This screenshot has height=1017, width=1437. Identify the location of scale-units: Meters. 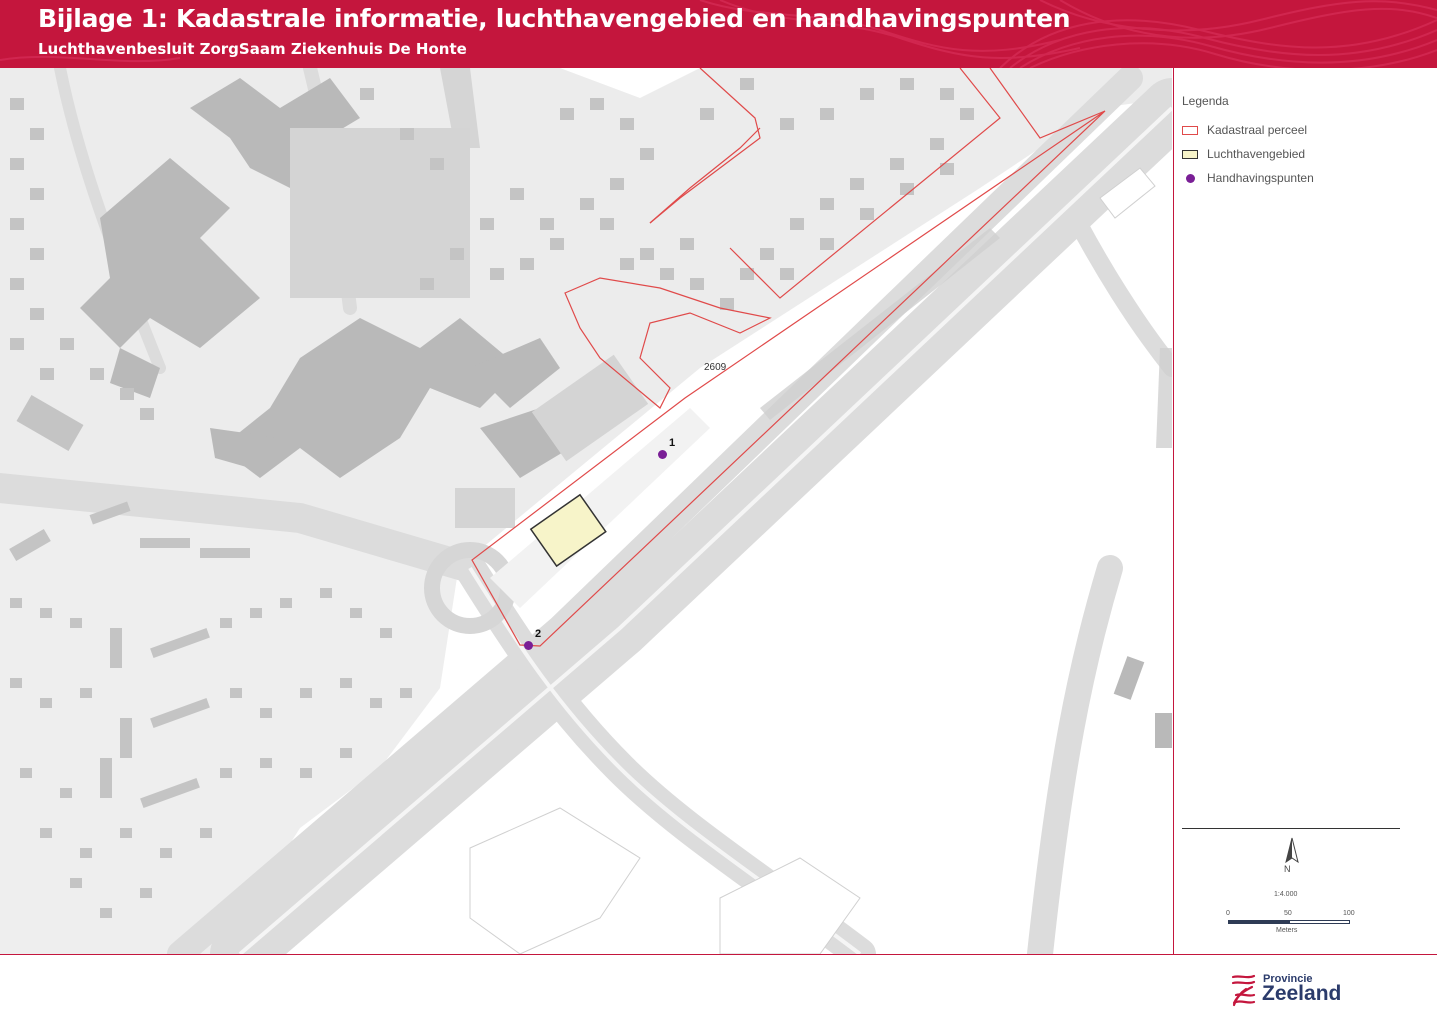
(1287, 930).